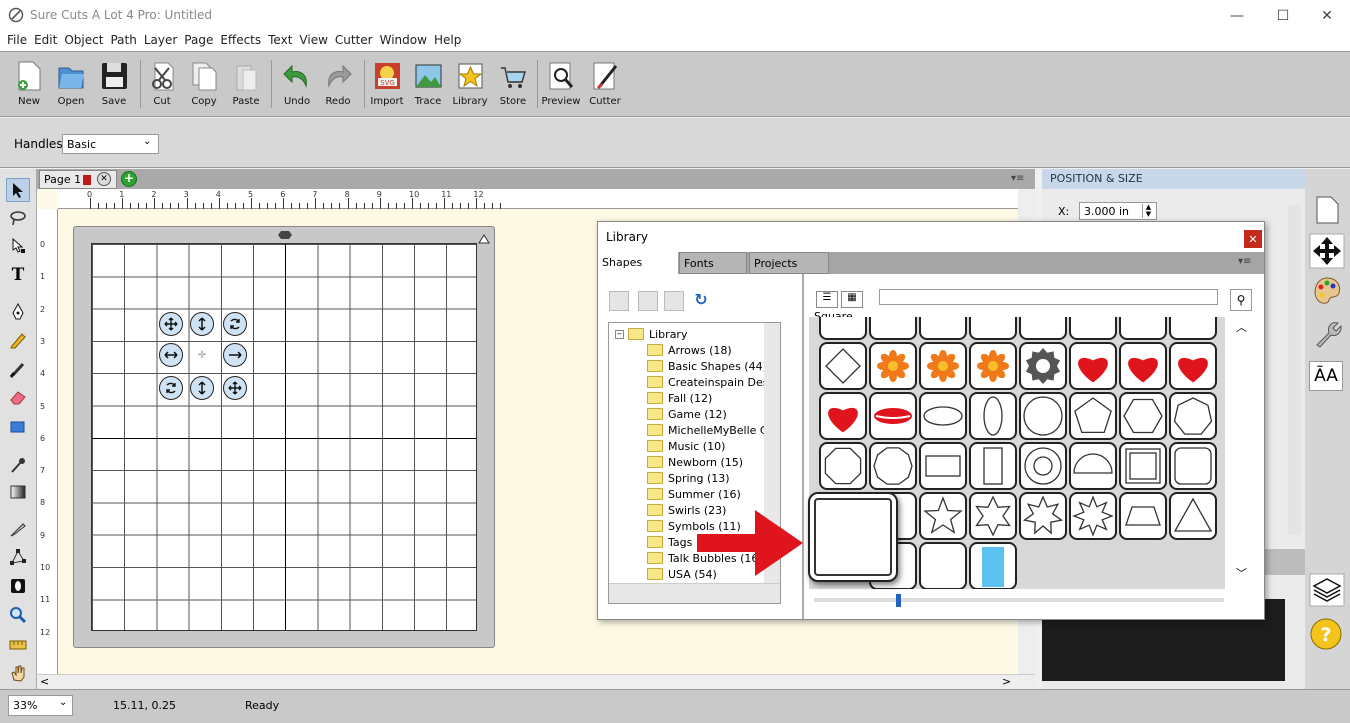 Image resolution: width=1350 pixels, height=723 pixels. Describe the element at coordinates (157, 41) in the screenshot. I see `menu-layer: Layer` at that location.